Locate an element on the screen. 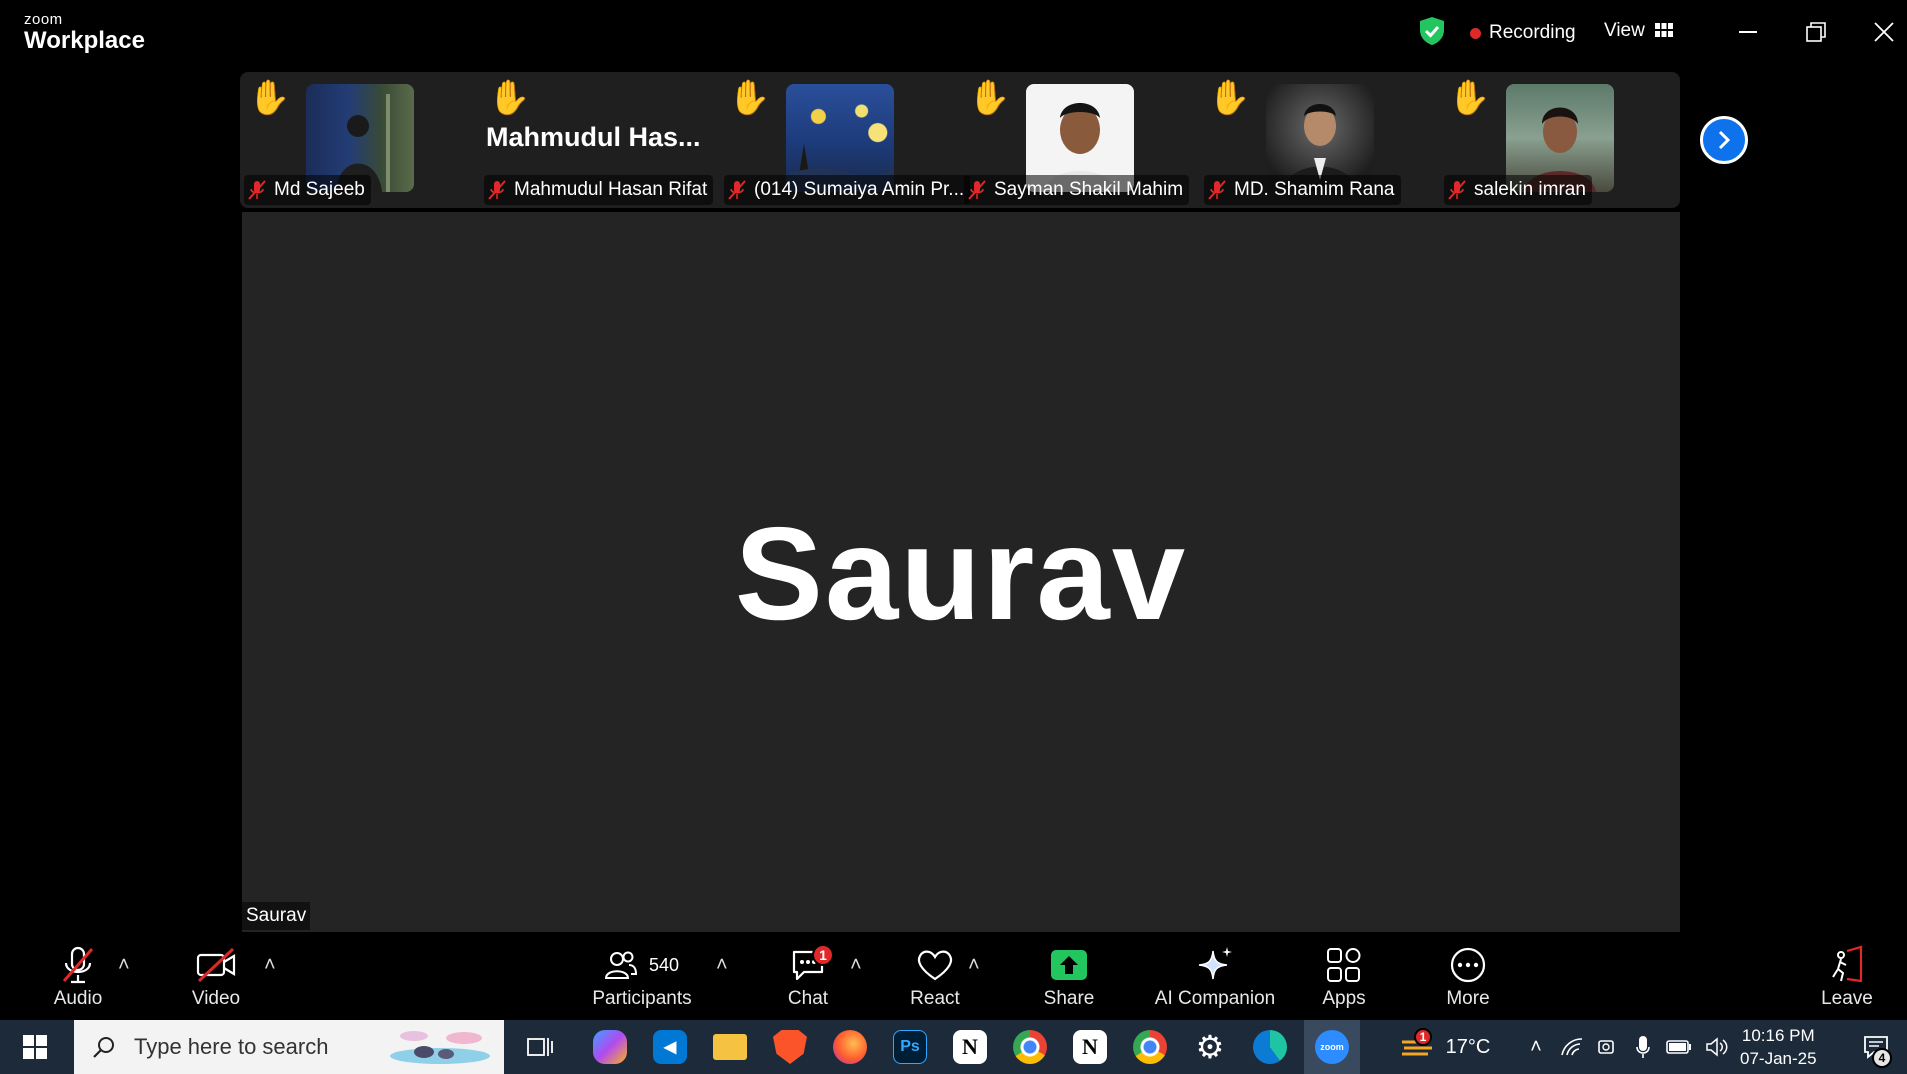 This screenshot has height=1074, width=1907. weather-temp: 17°C is located at coordinates (1468, 1046).